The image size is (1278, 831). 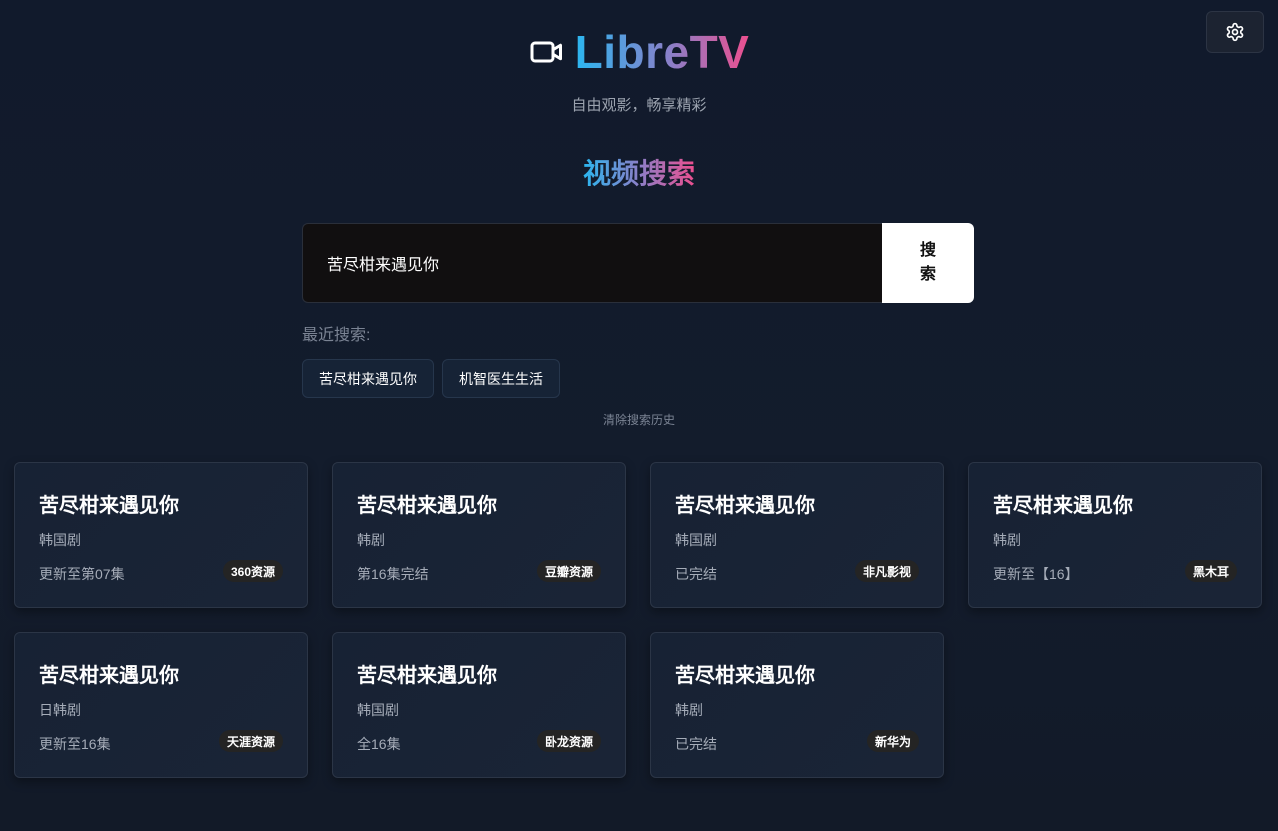 What do you see at coordinates (479, 705) in the screenshot?
I see `result-card: 苦尽柑来遇见你 韩国剧 全16集 卧龙资源` at bounding box center [479, 705].